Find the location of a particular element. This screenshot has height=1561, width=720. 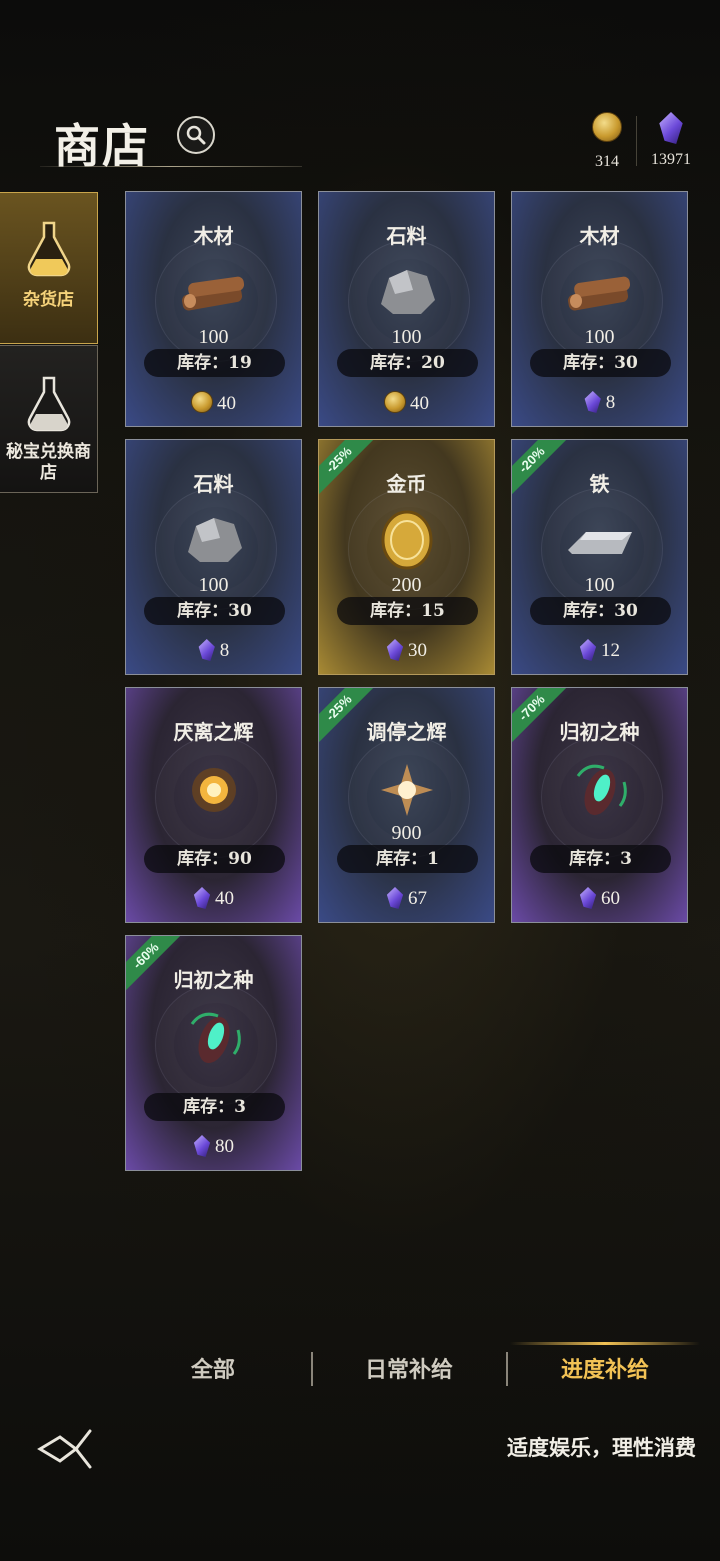

shop-item-card: 石料 100 库存：30 8 is located at coordinates (213, 557).